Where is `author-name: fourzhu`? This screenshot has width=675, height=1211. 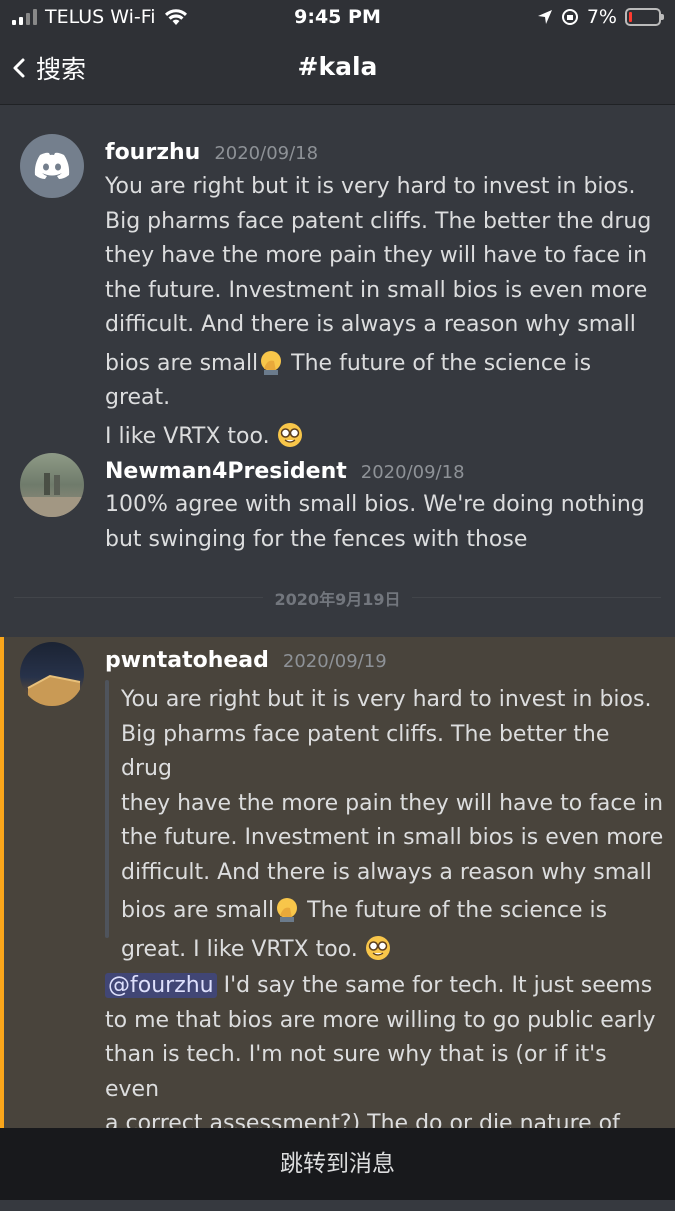
author-name: fourzhu is located at coordinates (152, 152).